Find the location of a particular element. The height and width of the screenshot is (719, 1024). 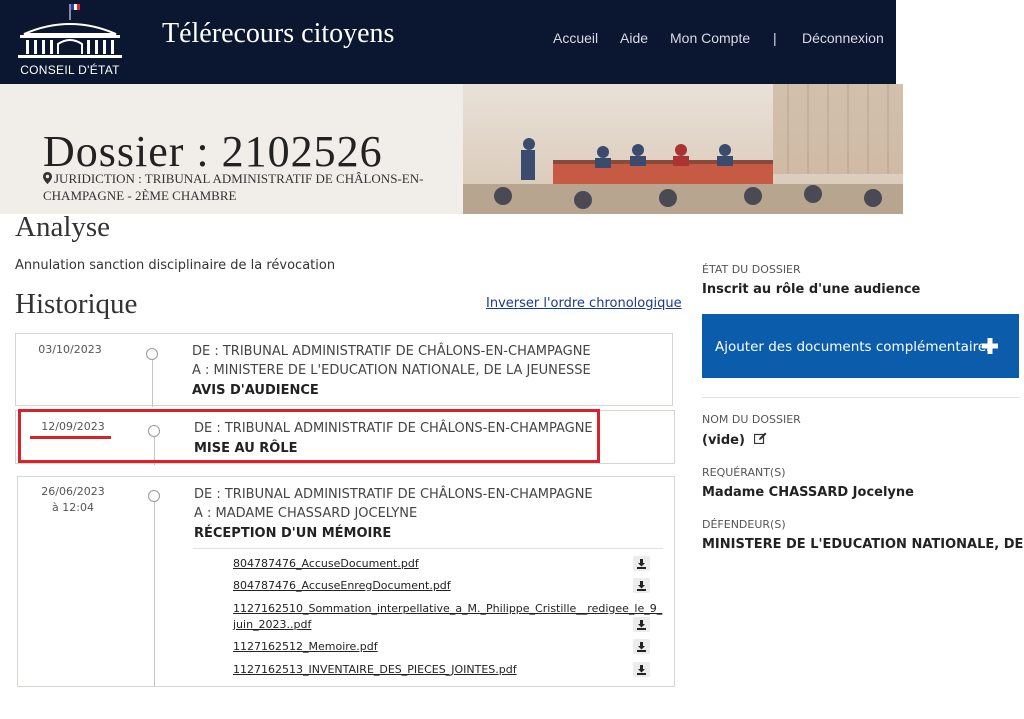

file-link-accuse-document: 804787476_AccuseDocument.pdf is located at coordinates (448, 564).